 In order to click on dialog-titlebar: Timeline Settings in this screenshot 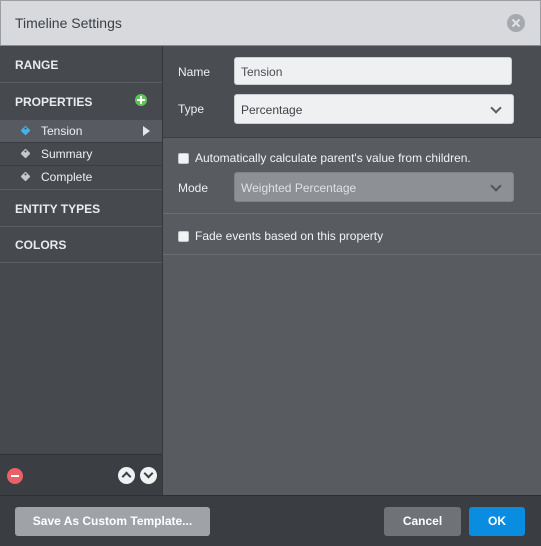, I will do `click(270, 23)`.